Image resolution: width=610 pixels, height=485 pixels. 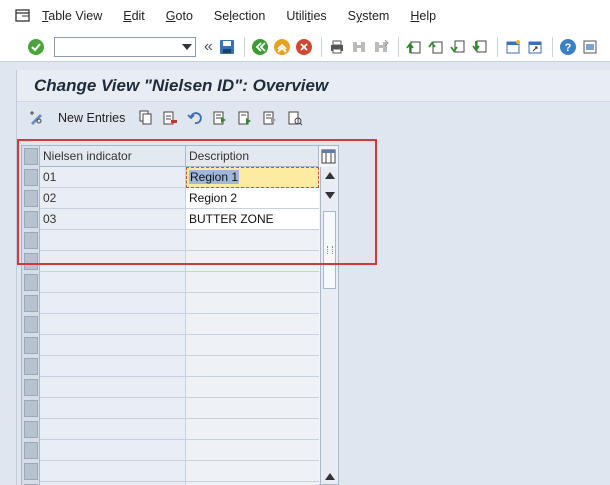 I want to click on back-icon, so click(x=260, y=47).